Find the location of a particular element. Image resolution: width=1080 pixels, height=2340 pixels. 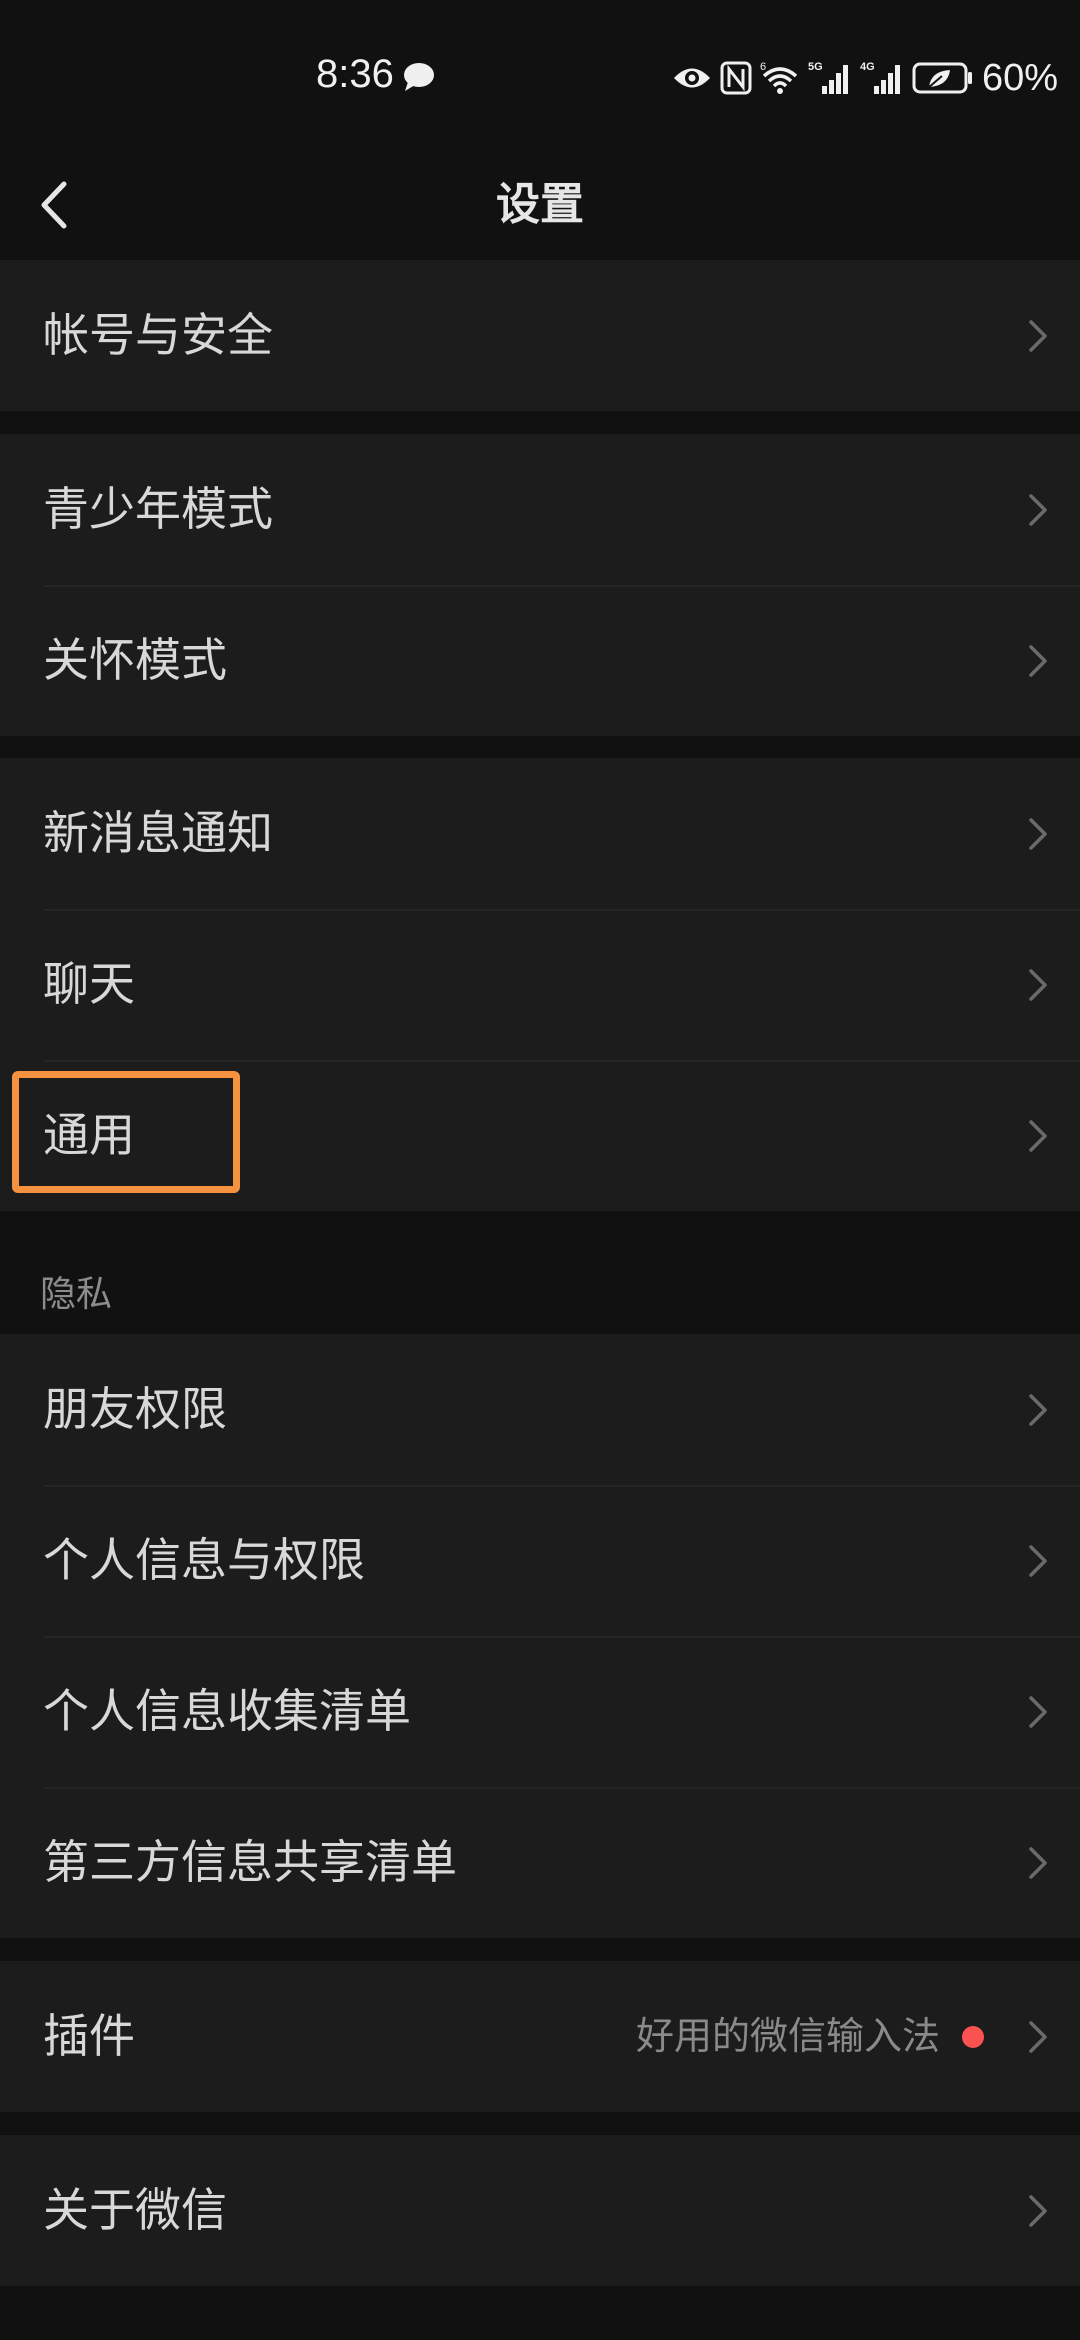

nav-bar: 设置 is located at coordinates (540, 205).